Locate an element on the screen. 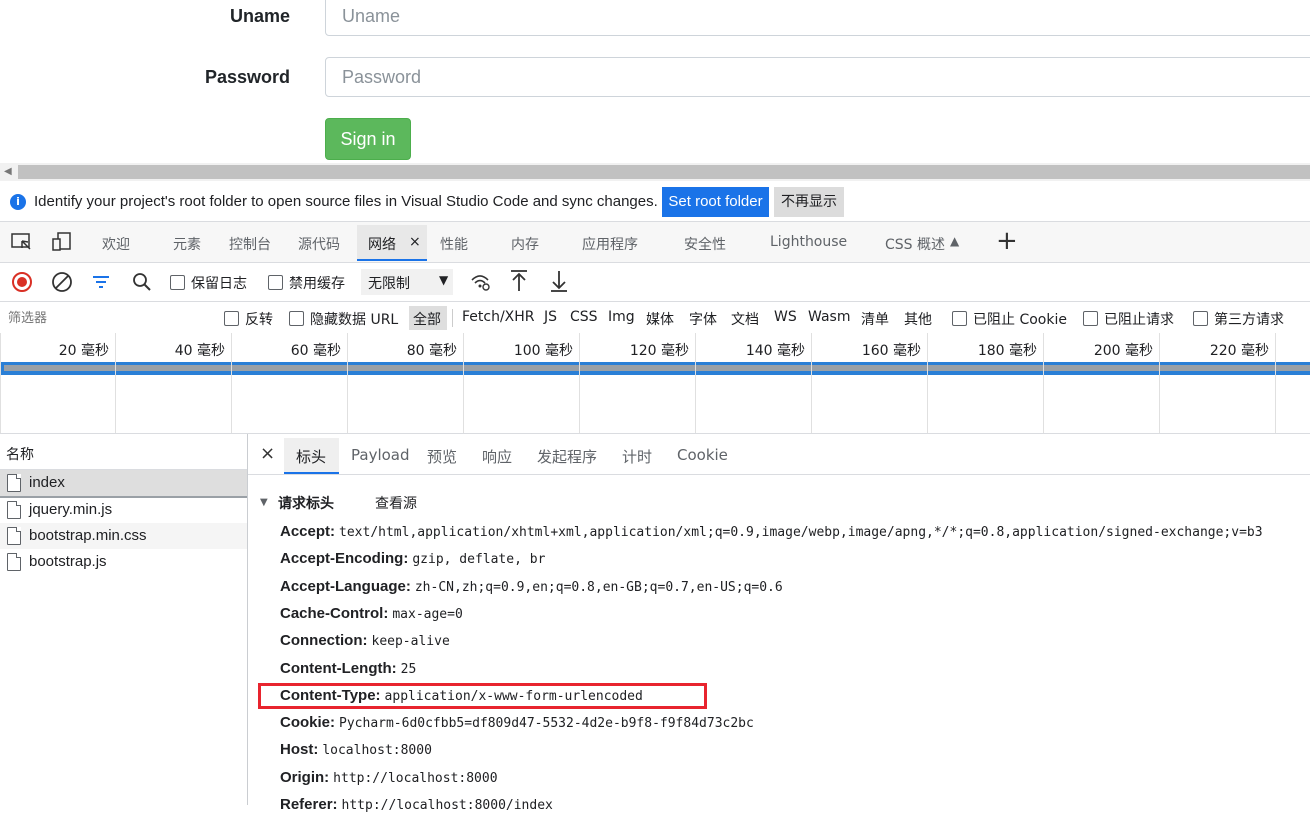  tab-console: 控制台 is located at coordinates (250, 244).